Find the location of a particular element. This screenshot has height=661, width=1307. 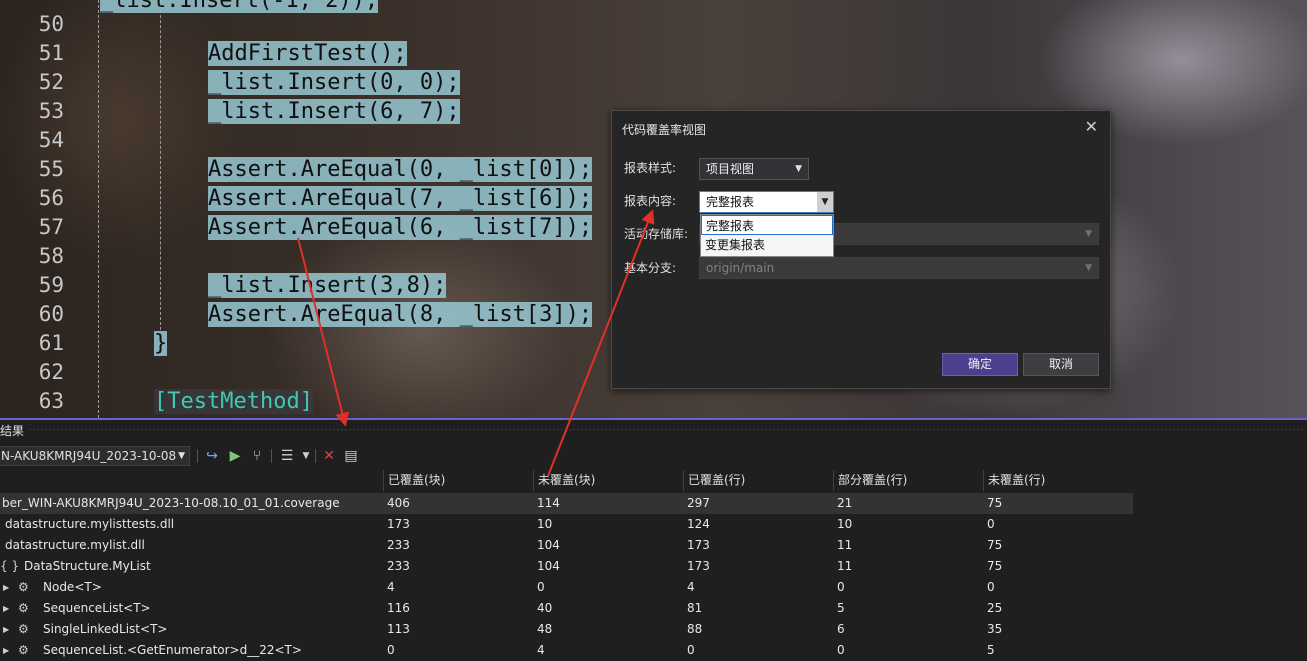

namespace-icon: { } is located at coordinates (10, 566).